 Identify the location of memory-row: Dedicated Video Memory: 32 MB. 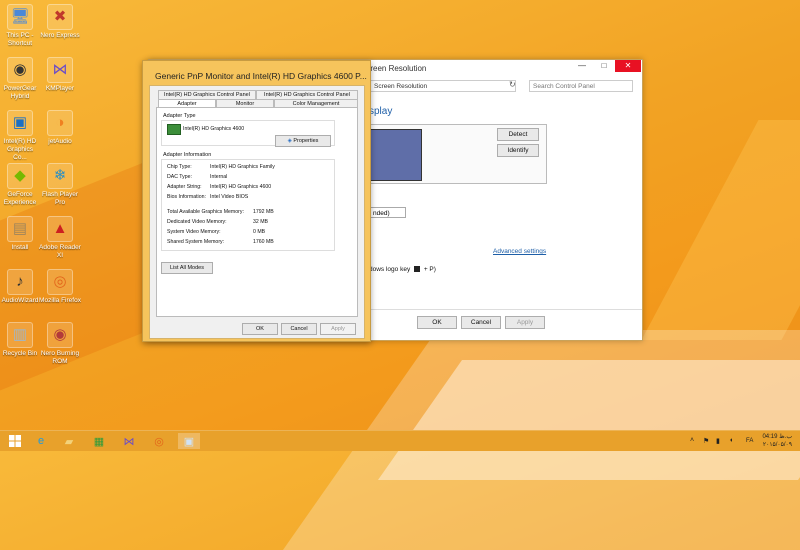
(217, 222).